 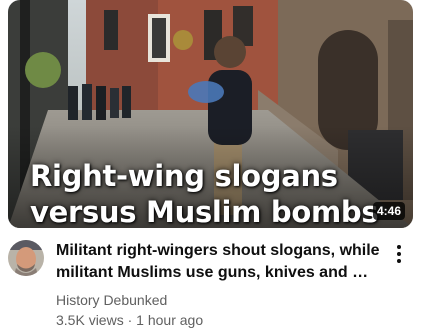 I want to click on upload-age: 1 hour ago, so click(x=170, y=320).